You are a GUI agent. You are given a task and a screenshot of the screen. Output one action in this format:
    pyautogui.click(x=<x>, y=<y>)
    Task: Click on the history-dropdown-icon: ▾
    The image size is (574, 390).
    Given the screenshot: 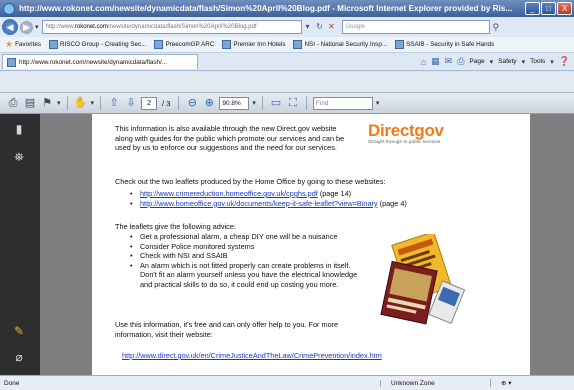 What is the action you would take?
    pyautogui.click(x=37, y=27)
    